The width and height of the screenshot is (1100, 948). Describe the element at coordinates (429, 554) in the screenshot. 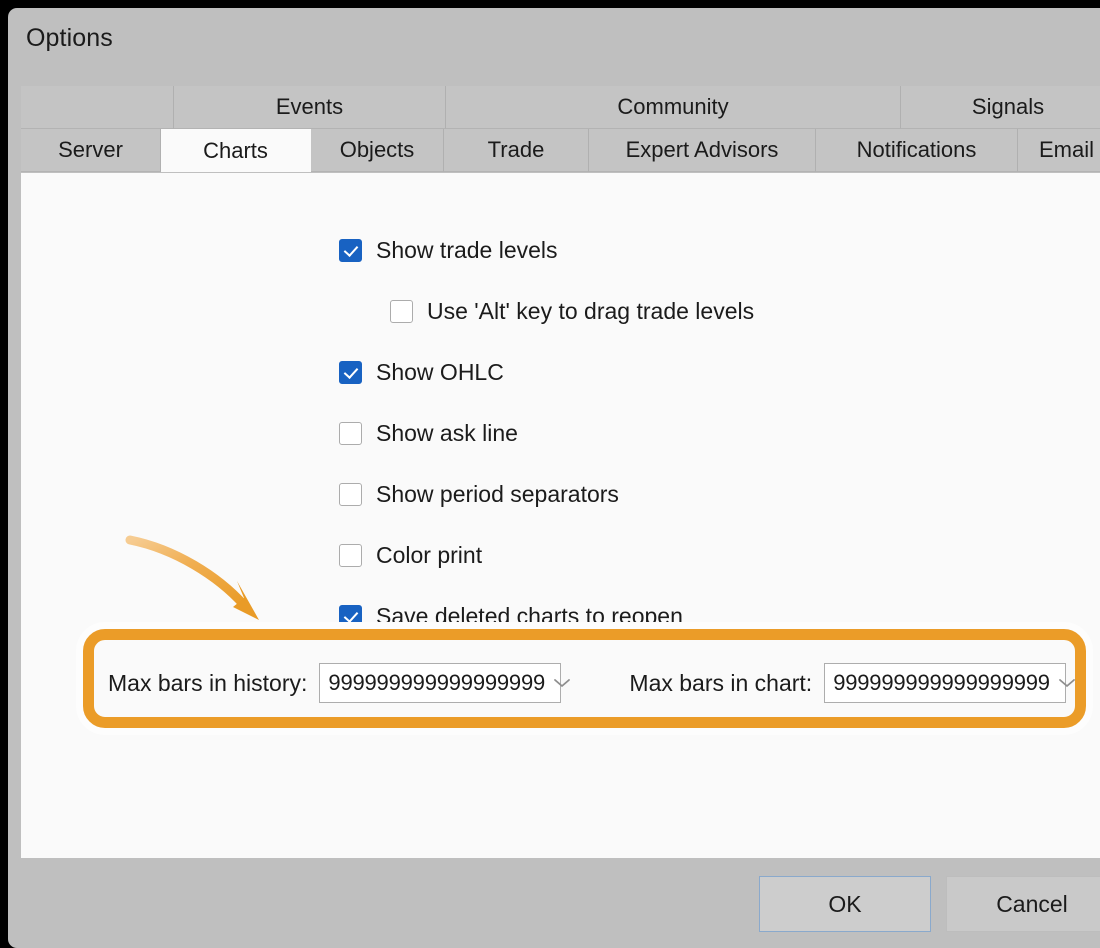

I see `checkbox-label: Color print` at that location.